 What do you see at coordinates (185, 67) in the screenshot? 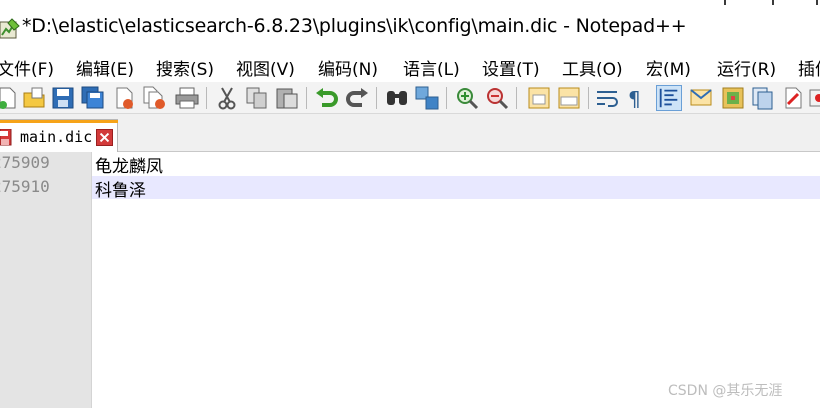
I see `menu-search: 搜索(S)` at bounding box center [185, 67].